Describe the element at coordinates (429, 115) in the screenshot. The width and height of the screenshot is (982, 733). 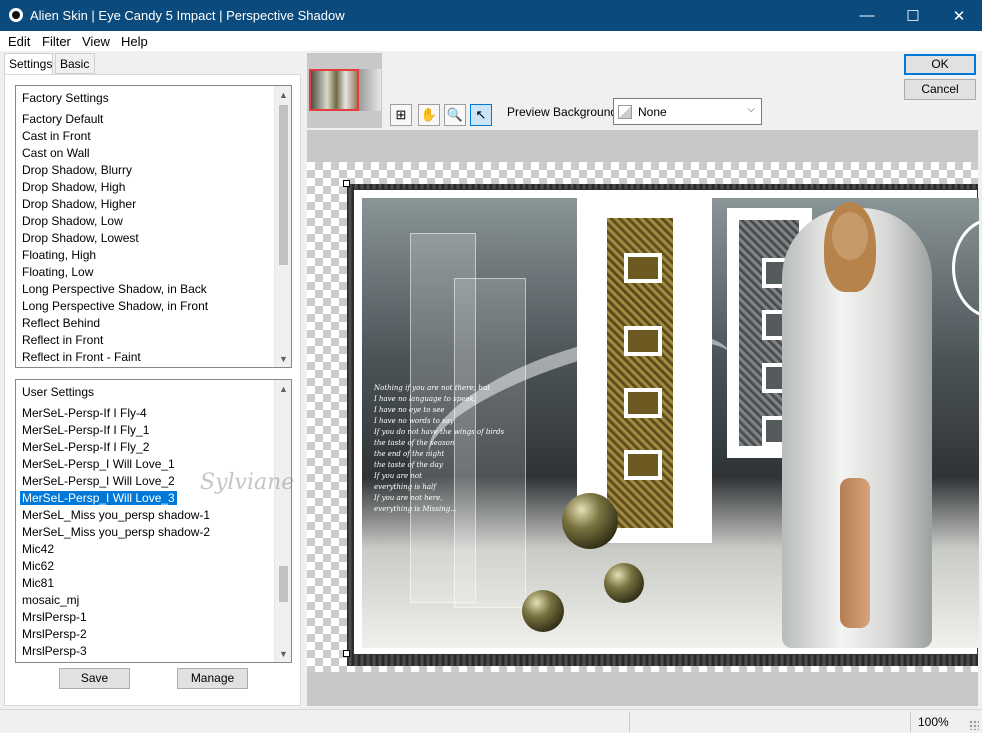
I see `hand-tool-icon: ✋` at that location.